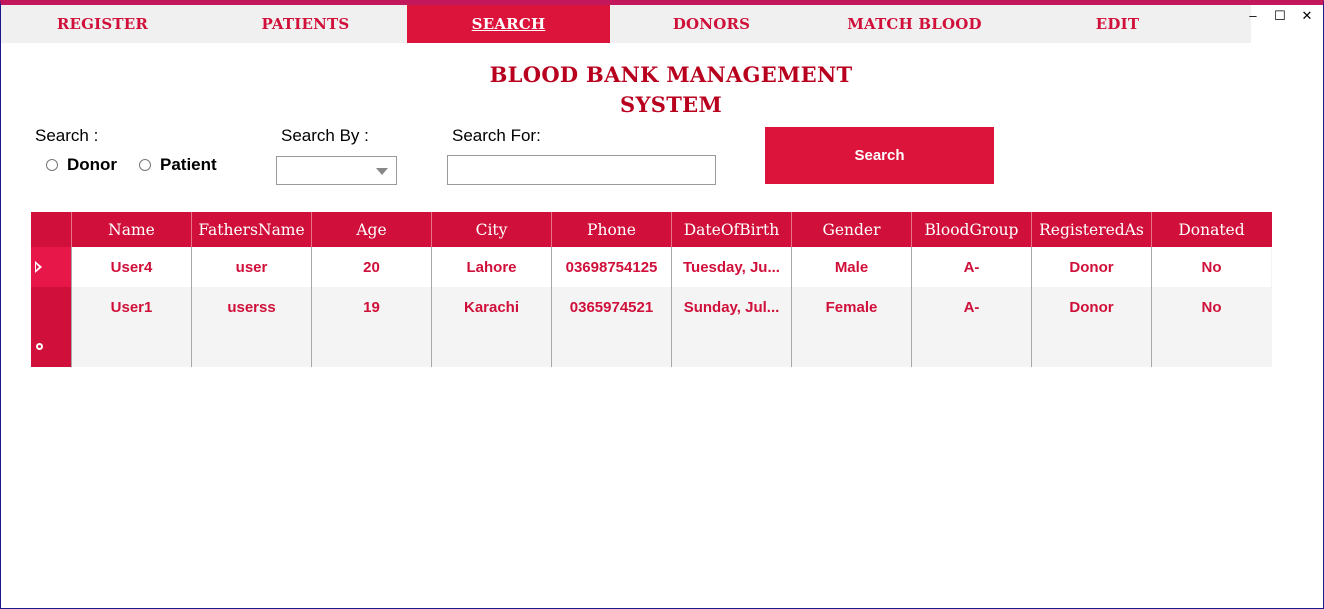 The width and height of the screenshot is (1324, 609). I want to click on search-for-input, so click(581, 170).